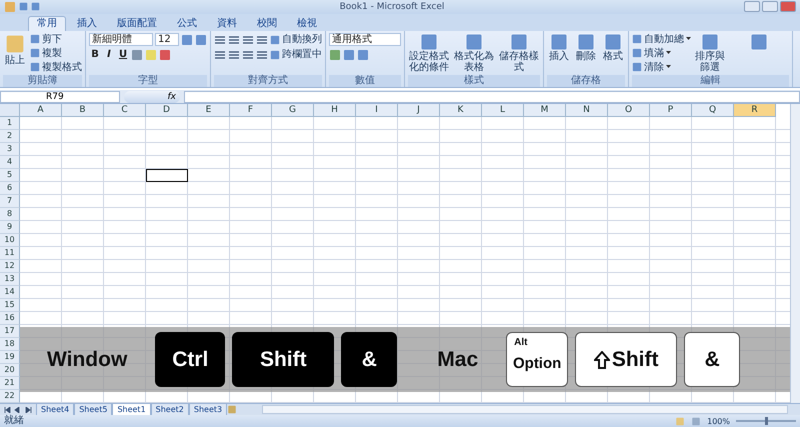 Image resolution: width=800 pixels, height=427 pixels. I want to click on sheet-tab: Sheet4, so click(55, 410).